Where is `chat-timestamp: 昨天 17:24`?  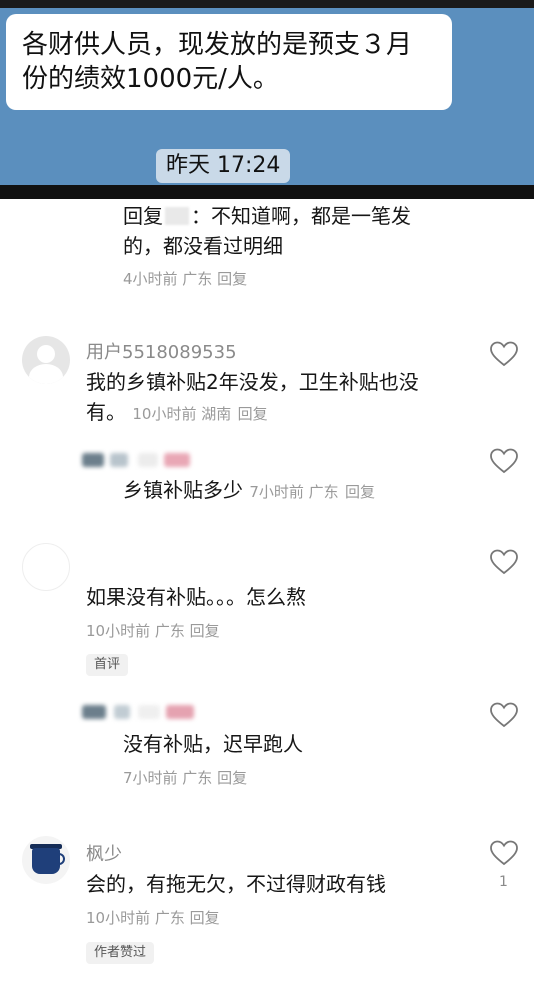 chat-timestamp: 昨天 17:24 is located at coordinates (223, 166).